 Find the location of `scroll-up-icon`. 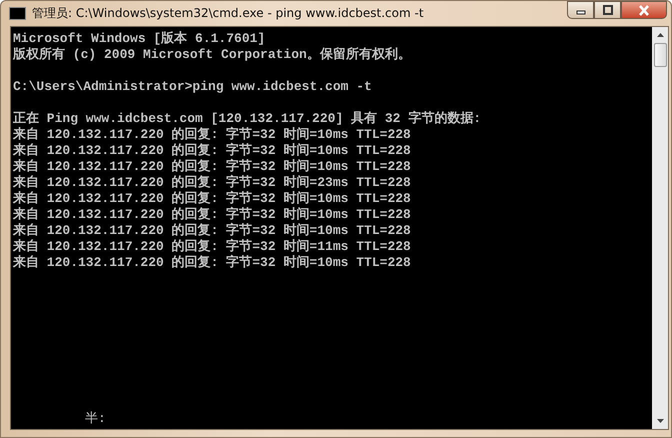

scroll-up-icon is located at coordinates (660, 35).